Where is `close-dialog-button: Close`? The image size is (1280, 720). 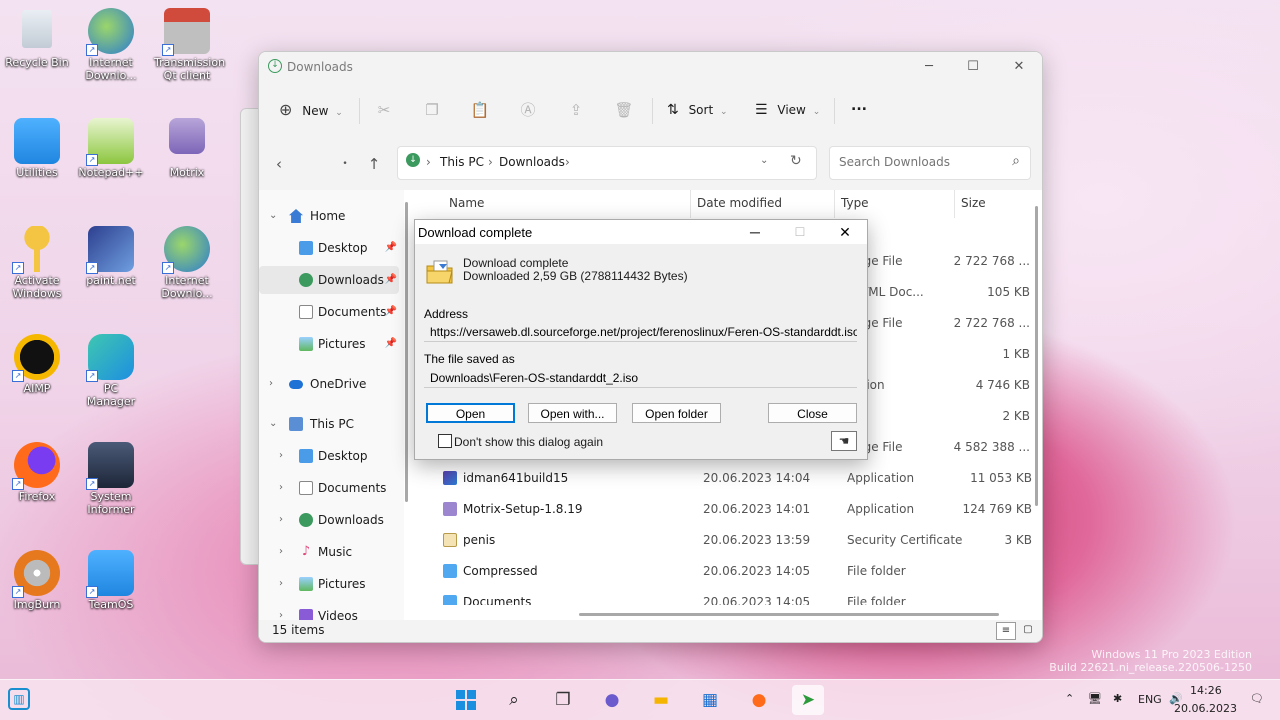
close-dialog-button: Close is located at coordinates (812, 413).